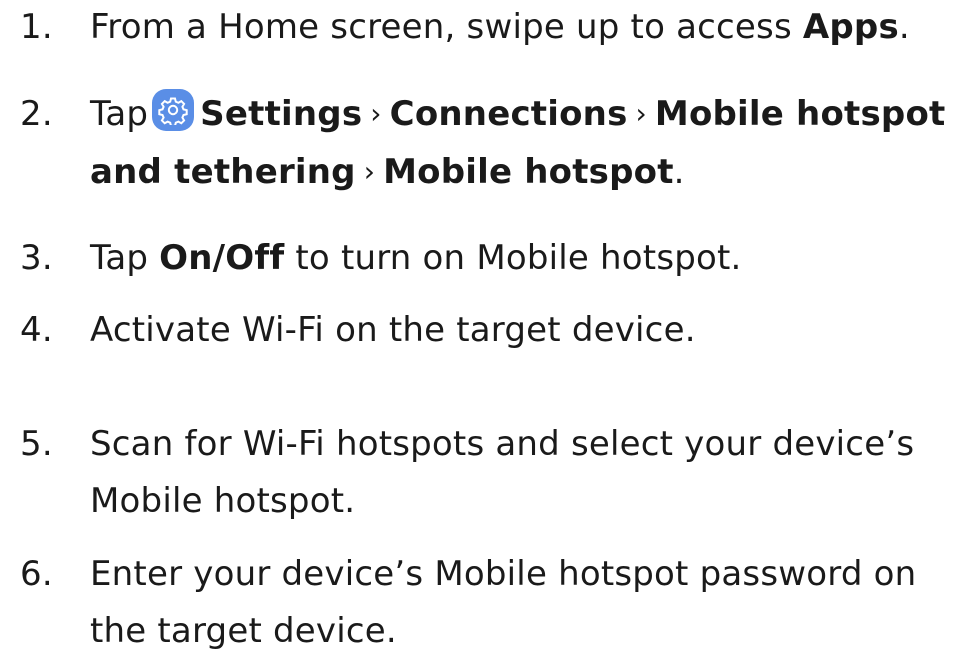 Image resolution: width=962 pixels, height=660 pixels. What do you see at coordinates (36, 574) in the screenshot?
I see `step-number: 6.` at bounding box center [36, 574].